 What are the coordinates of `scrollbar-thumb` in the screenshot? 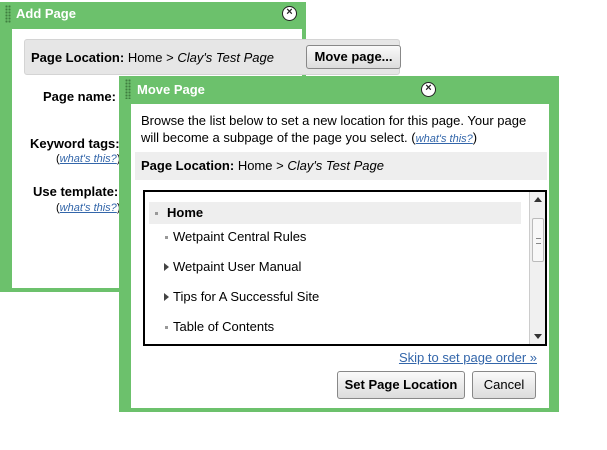 It's located at (538, 240).